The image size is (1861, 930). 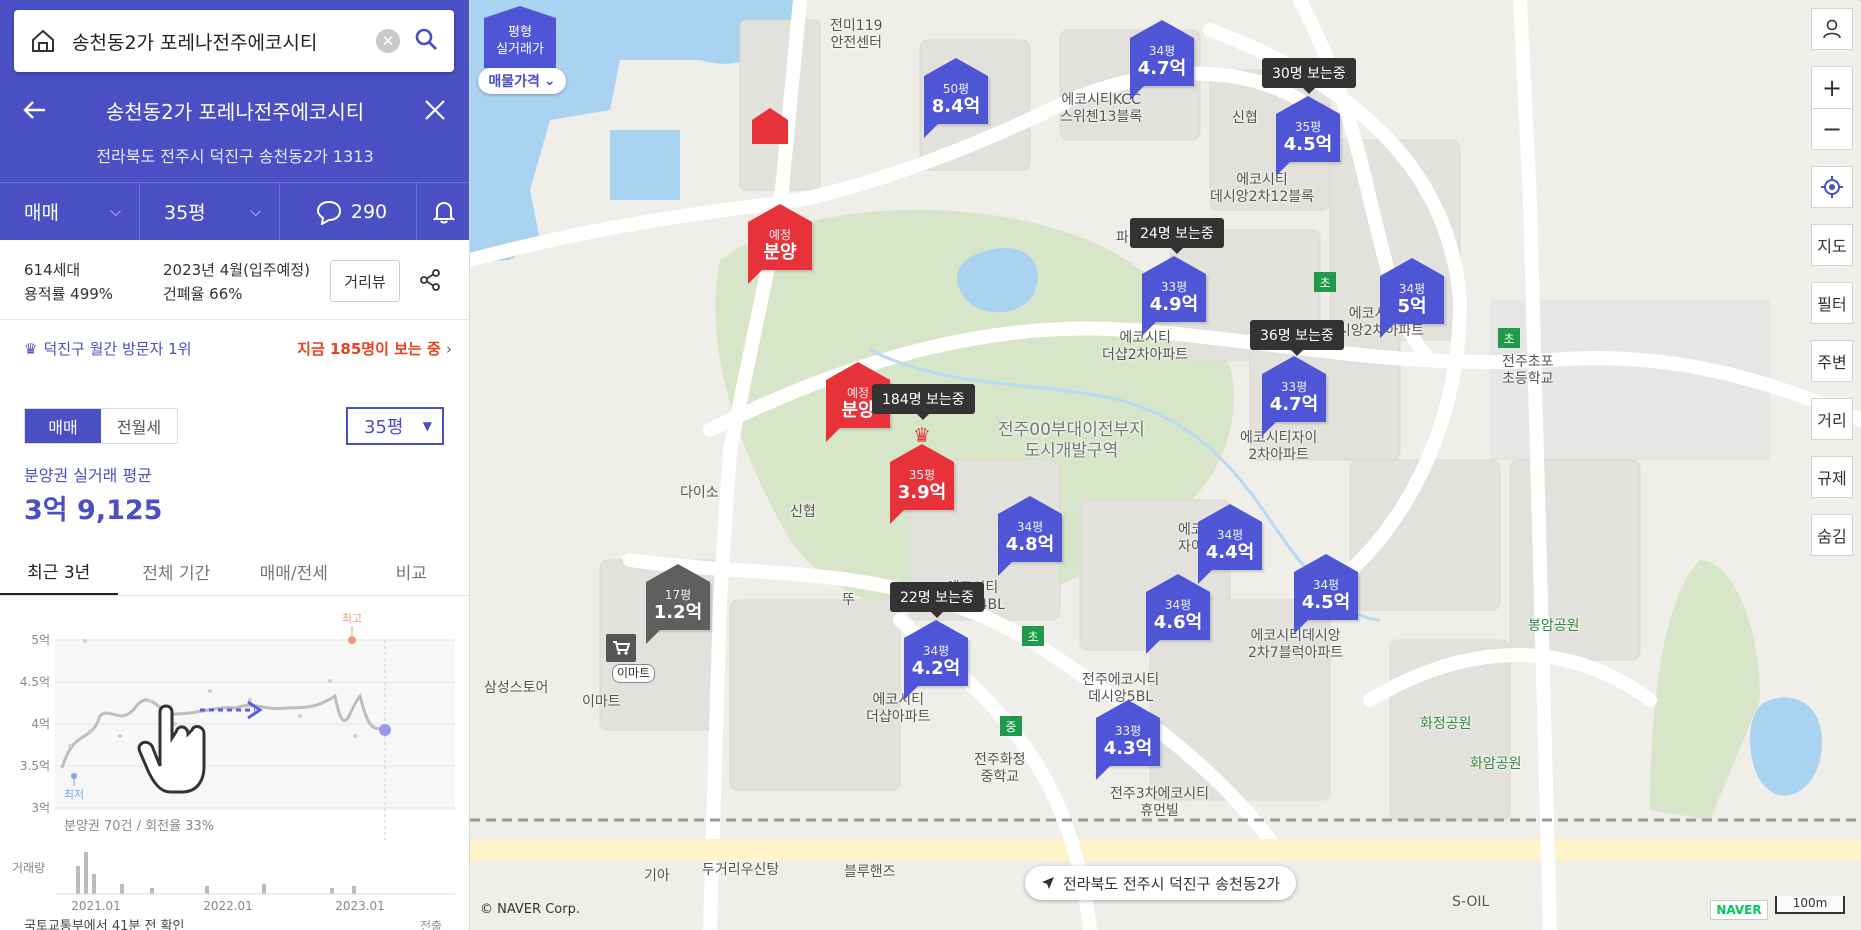 I want to click on tab-recent-3y: 최근 3년, so click(x=59, y=571).